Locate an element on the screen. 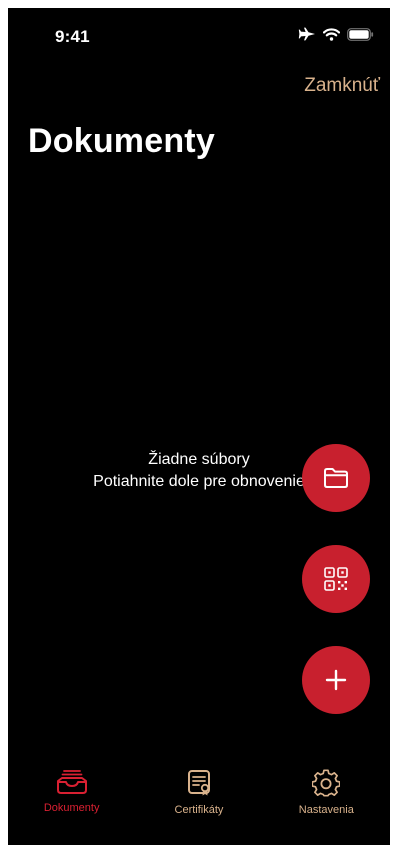 The height and width of the screenshot is (853, 398). page-title: Dokumenty is located at coordinates (121, 141).